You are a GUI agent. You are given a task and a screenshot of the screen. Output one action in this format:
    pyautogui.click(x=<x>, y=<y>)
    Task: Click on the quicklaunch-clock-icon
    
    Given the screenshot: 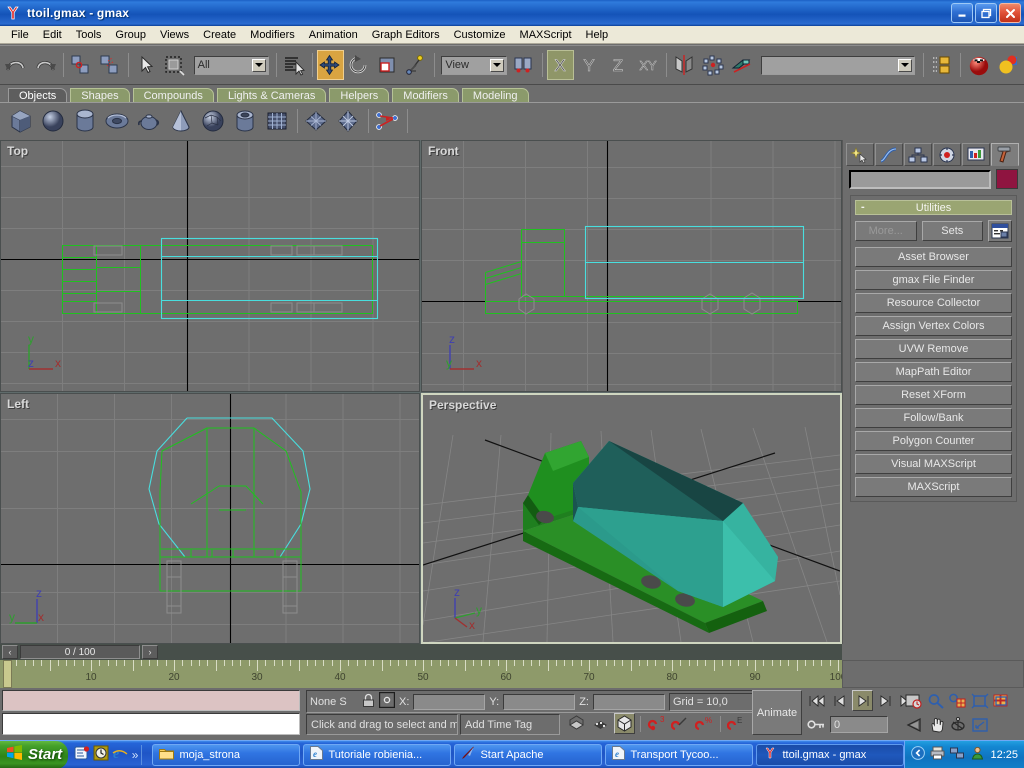 What is the action you would take?
    pyautogui.click(x=101, y=754)
    